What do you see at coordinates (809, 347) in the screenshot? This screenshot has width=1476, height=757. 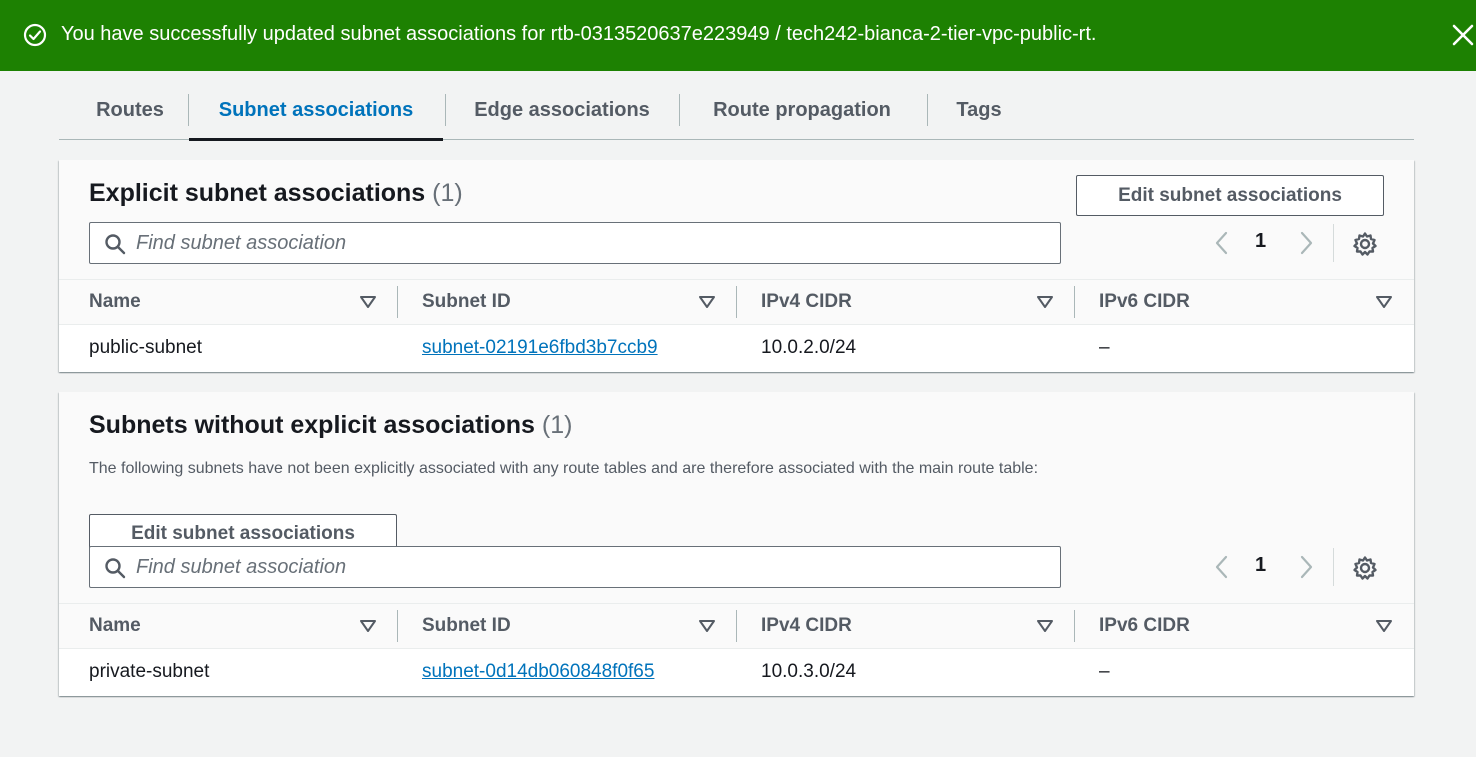 I see `cell-ipv4-cidr: 10.0.2.0/24` at bounding box center [809, 347].